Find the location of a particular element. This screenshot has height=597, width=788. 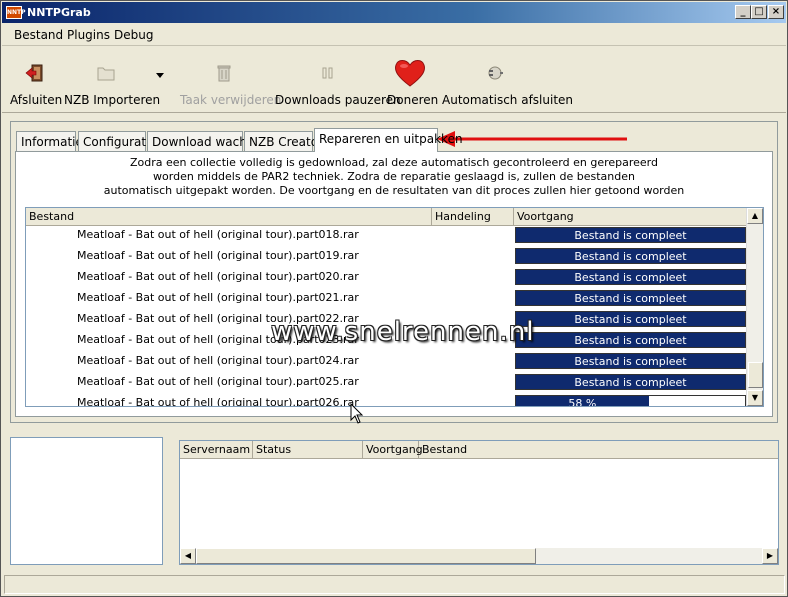

row-progress-bar: 58 % is located at coordinates (630, 401).